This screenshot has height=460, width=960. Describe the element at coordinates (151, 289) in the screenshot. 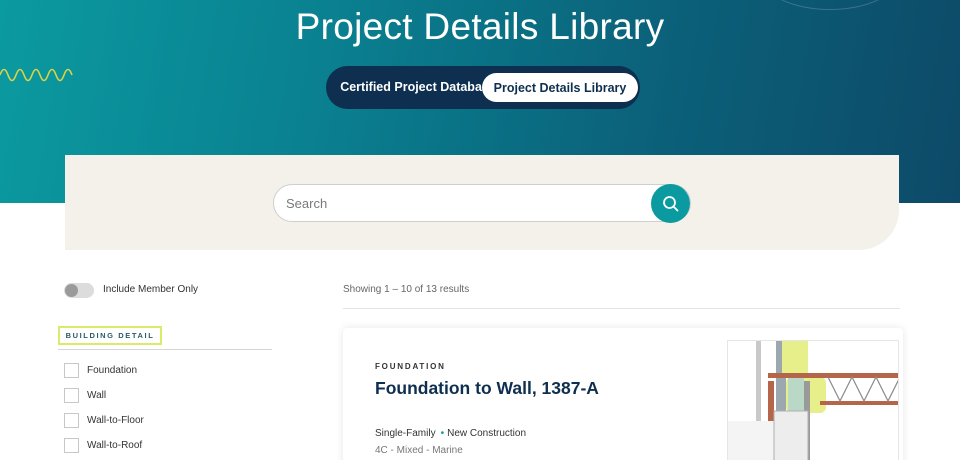

I see `member-only-label: Include Member Only` at that location.